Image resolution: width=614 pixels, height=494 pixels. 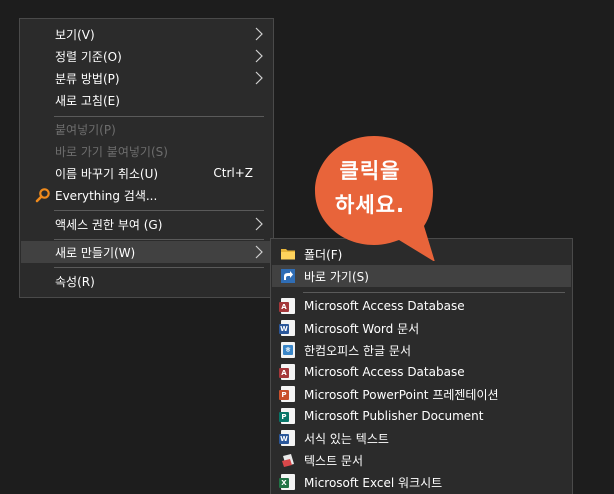 What do you see at coordinates (373, 482) in the screenshot?
I see `submenu-item-label: Microsoft Excel 워크시트` at bounding box center [373, 482].